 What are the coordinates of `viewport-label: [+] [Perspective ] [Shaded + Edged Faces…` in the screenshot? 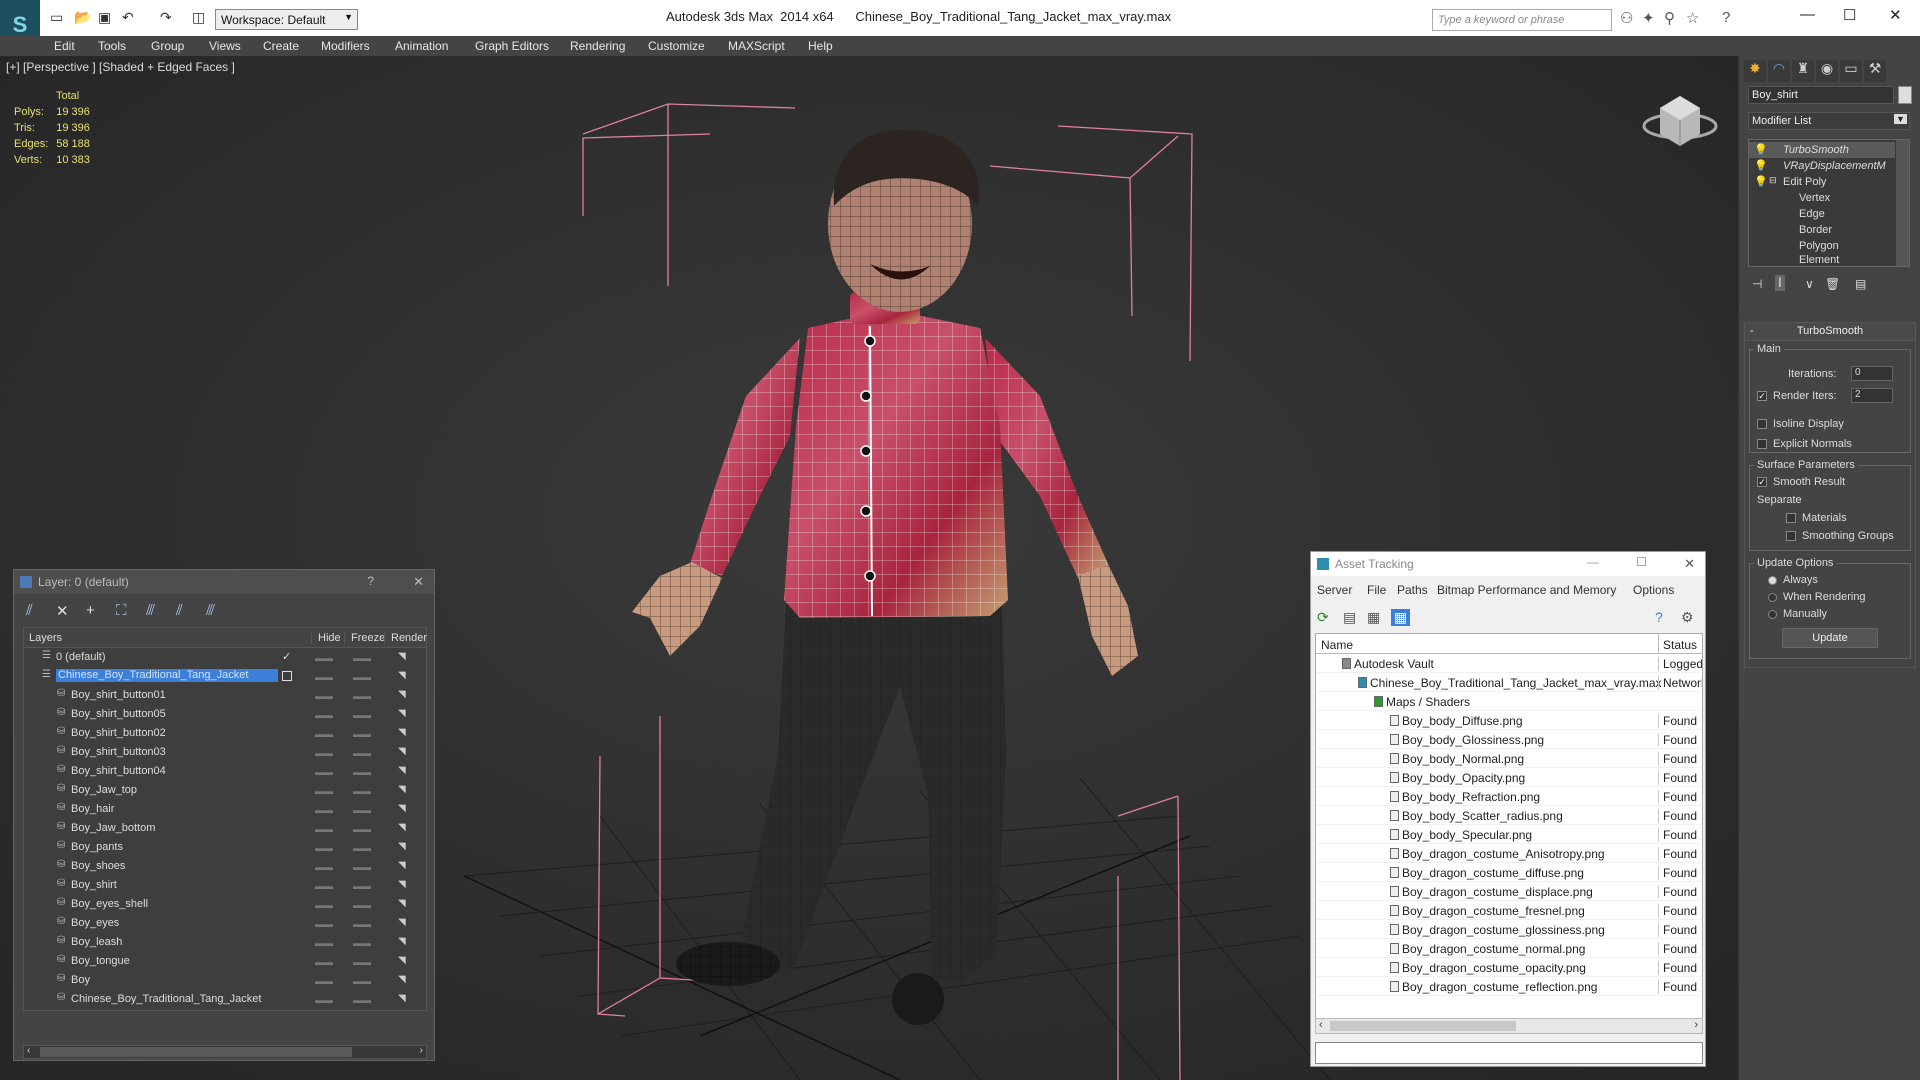 It's located at (120, 67).